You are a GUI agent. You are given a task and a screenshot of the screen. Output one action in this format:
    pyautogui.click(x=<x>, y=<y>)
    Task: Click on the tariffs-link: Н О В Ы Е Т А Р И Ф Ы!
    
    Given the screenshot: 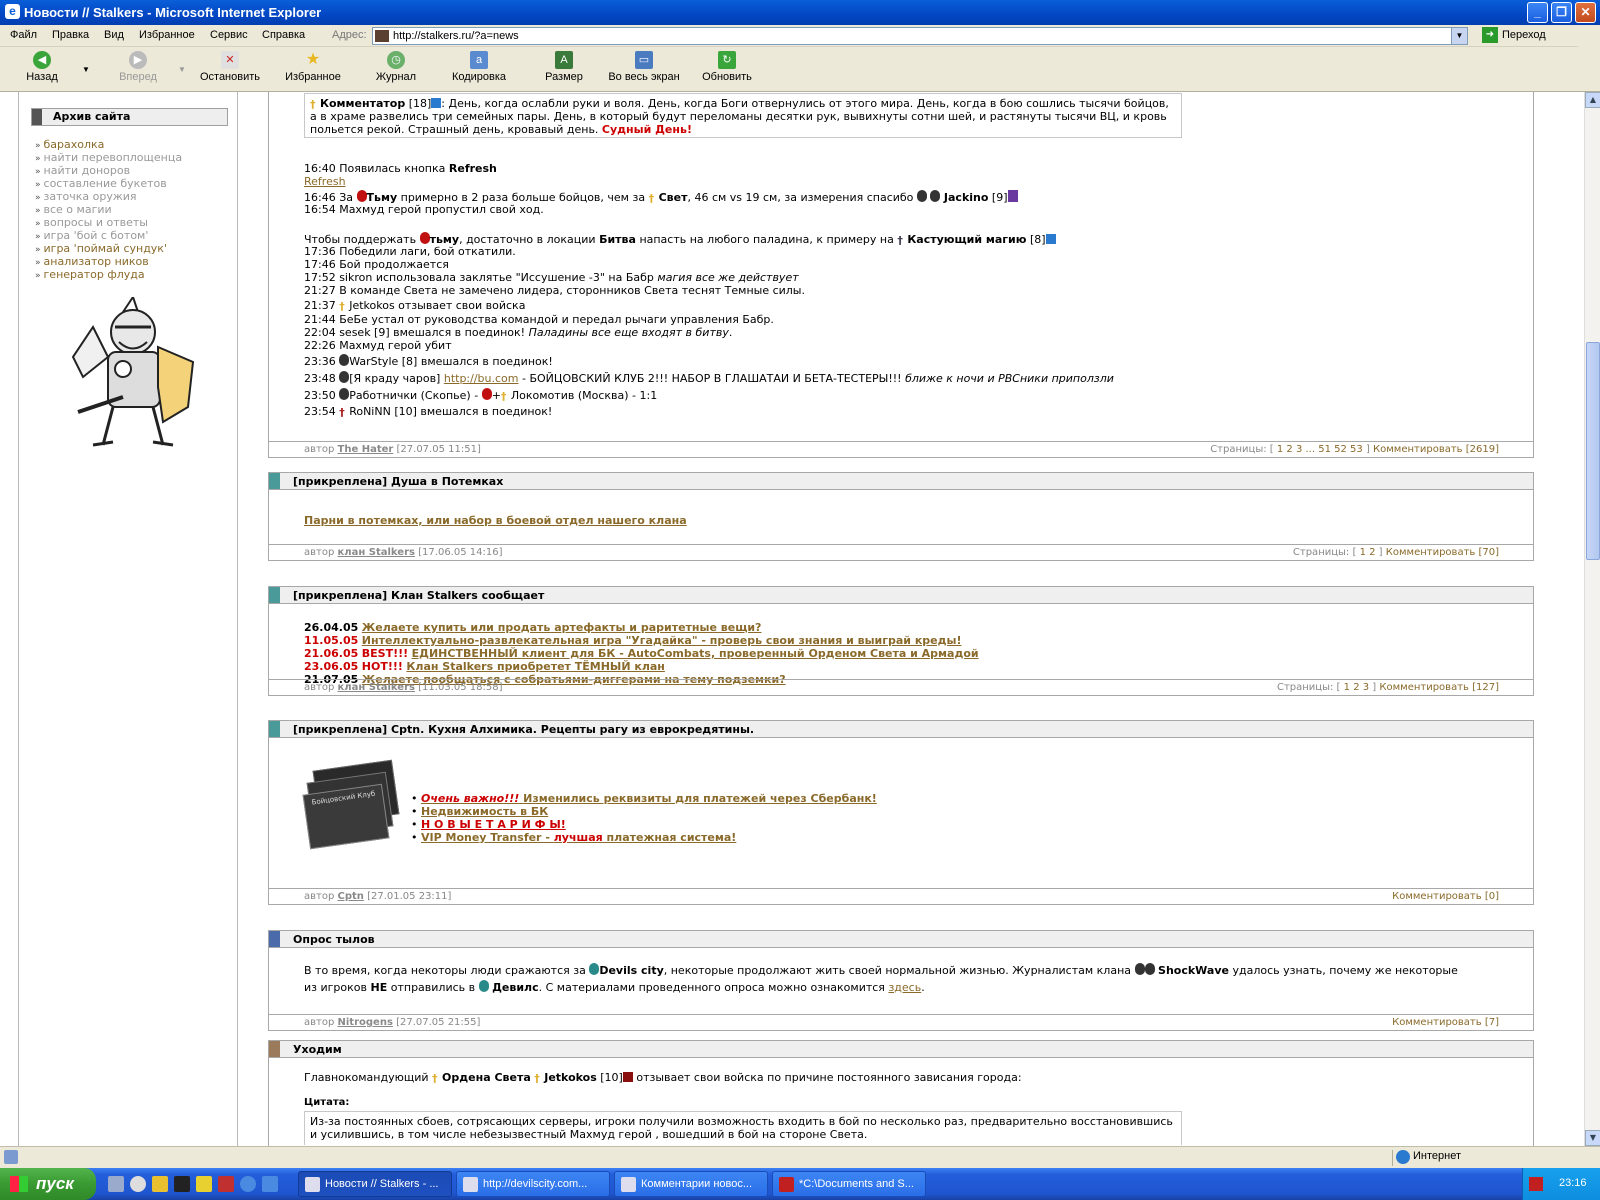 What is the action you would take?
    pyautogui.click(x=493, y=824)
    